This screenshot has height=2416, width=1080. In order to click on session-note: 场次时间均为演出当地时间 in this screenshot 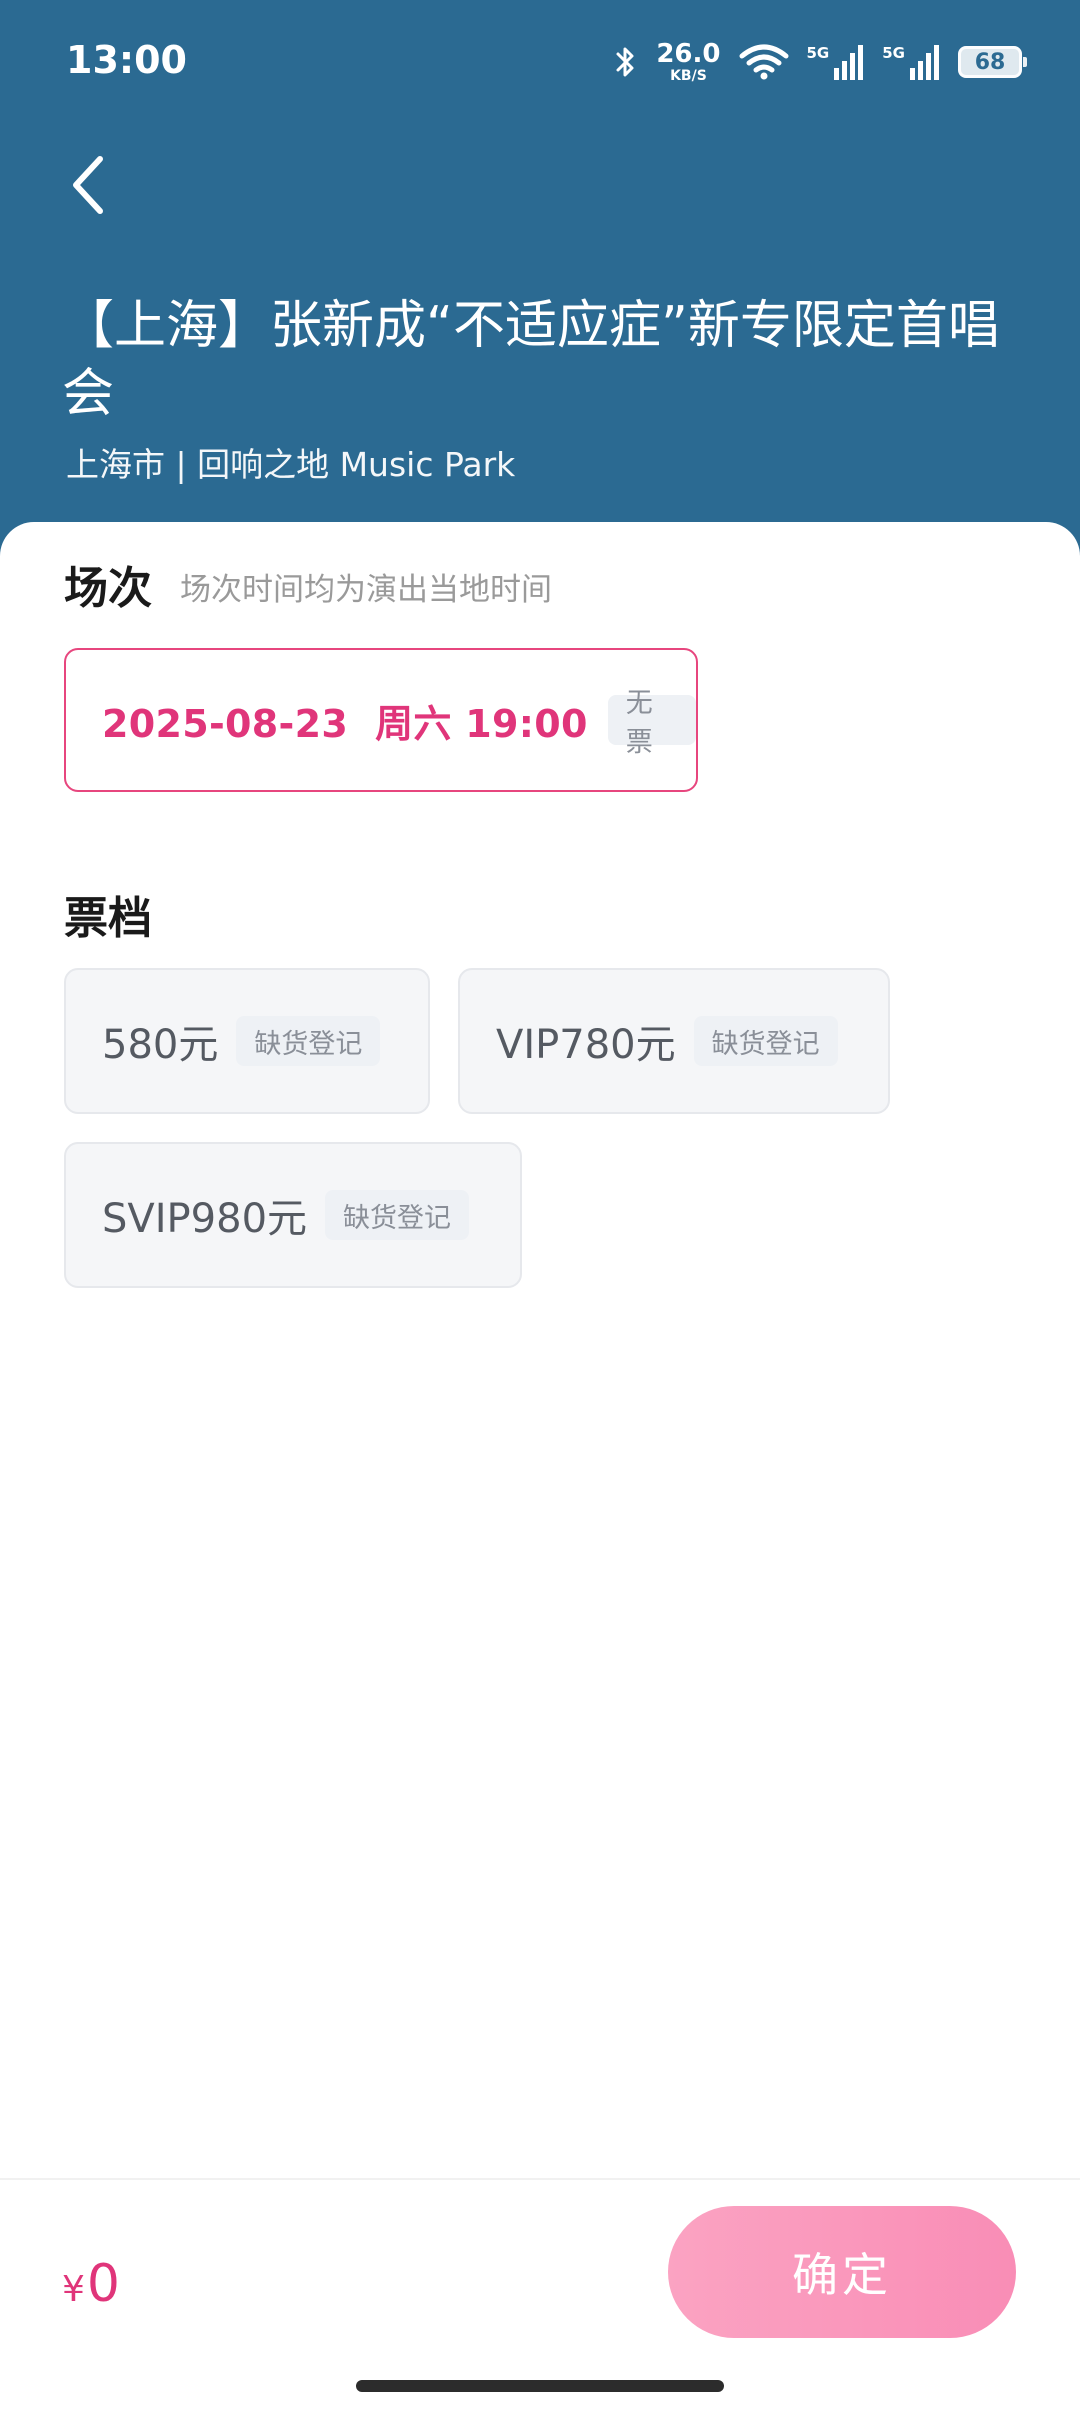, I will do `click(366, 590)`.